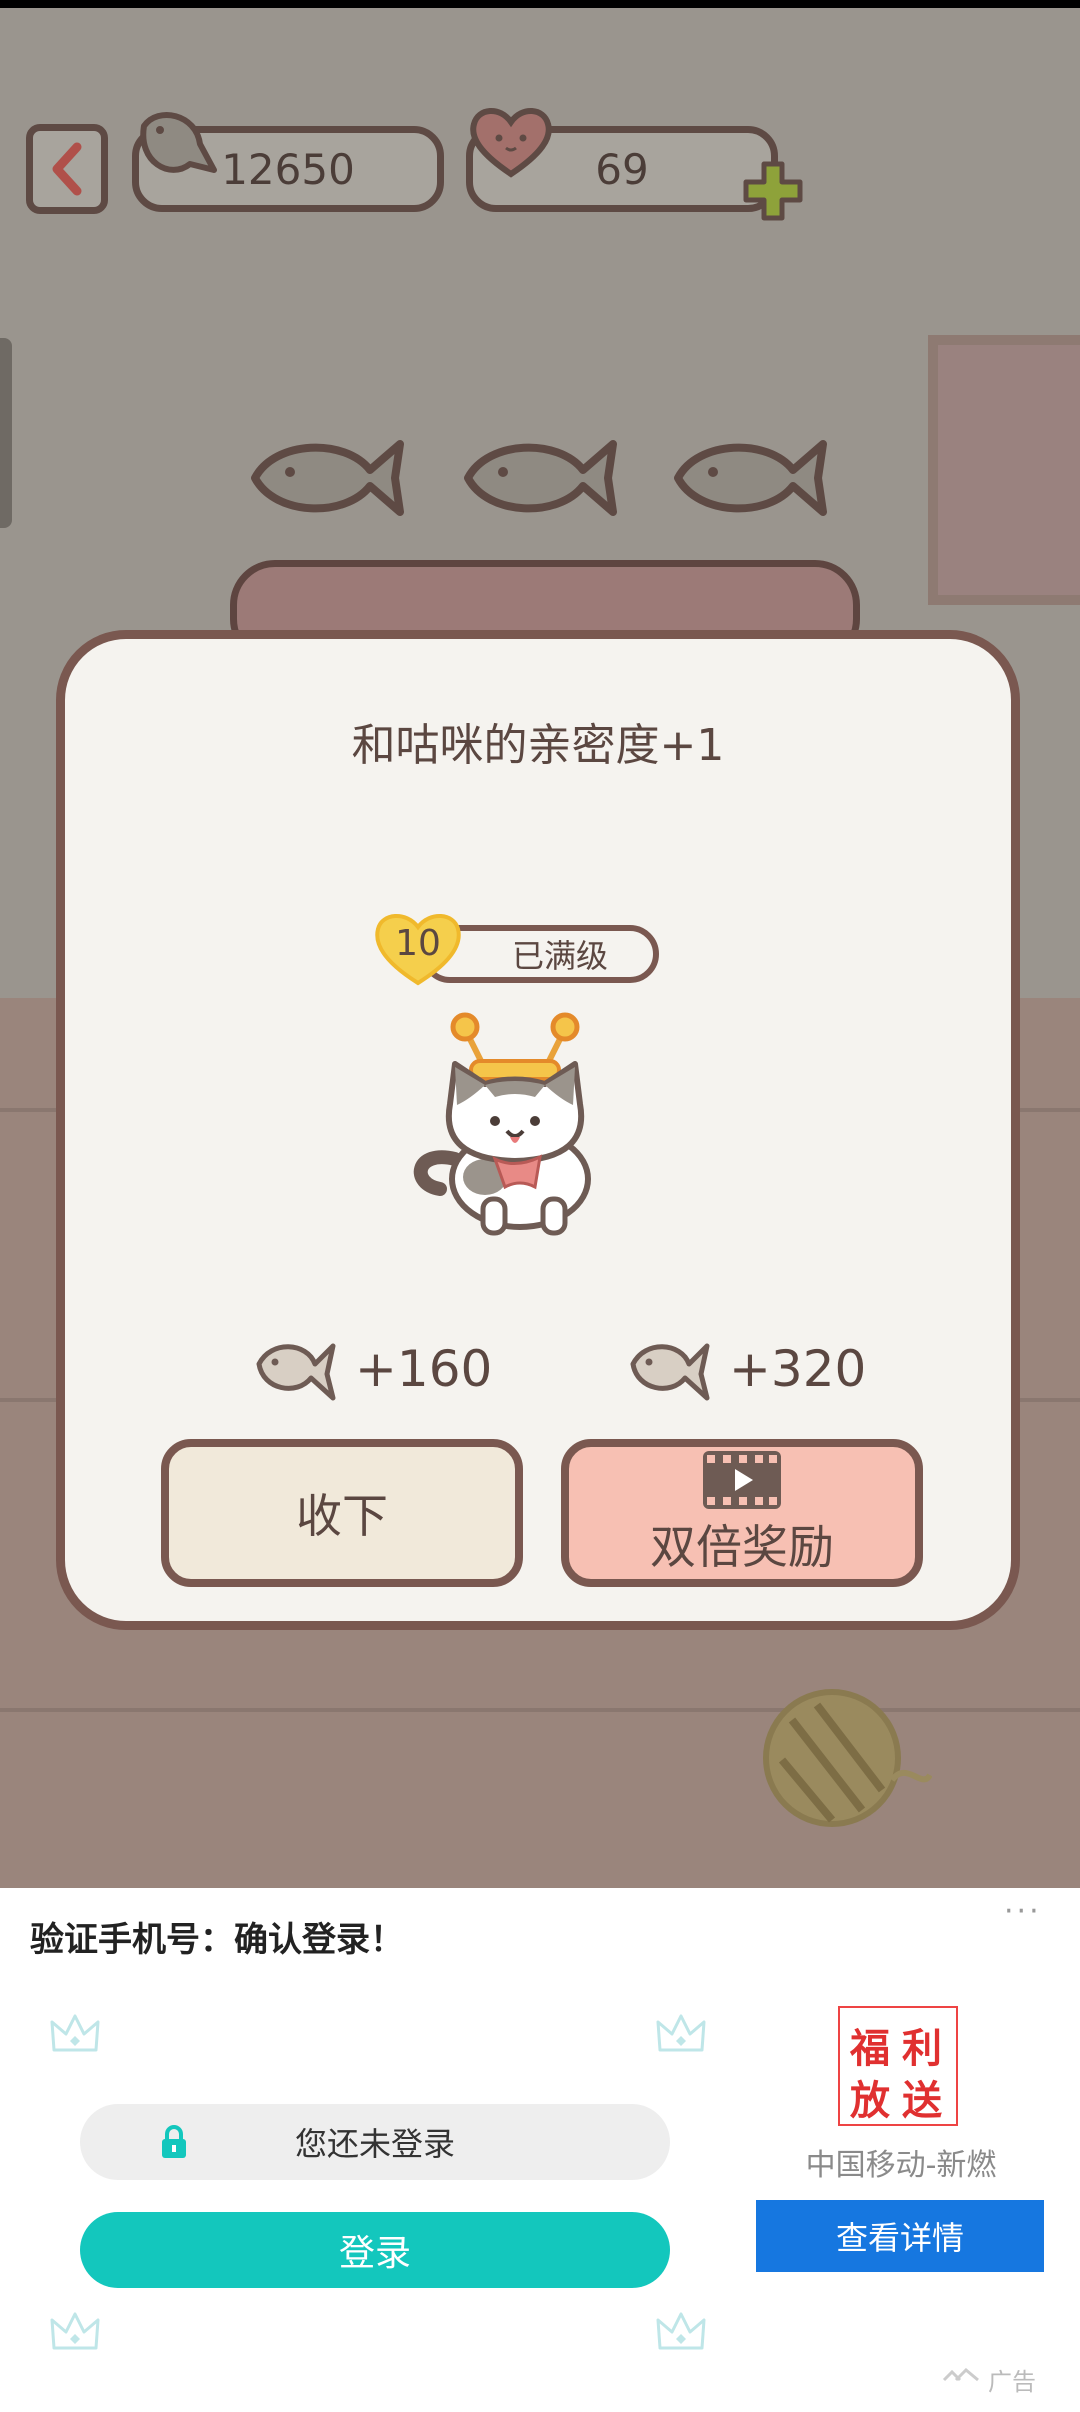 This screenshot has width=1080, height=2412. What do you see at coordinates (742, 1547) in the screenshot?
I see `double-reward-label: 双倍奖励` at bounding box center [742, 1547].